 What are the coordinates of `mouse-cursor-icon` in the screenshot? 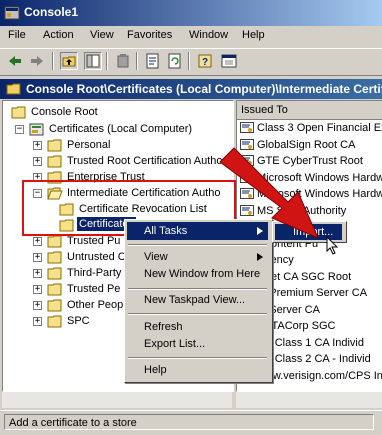 It's located at (332, 245).